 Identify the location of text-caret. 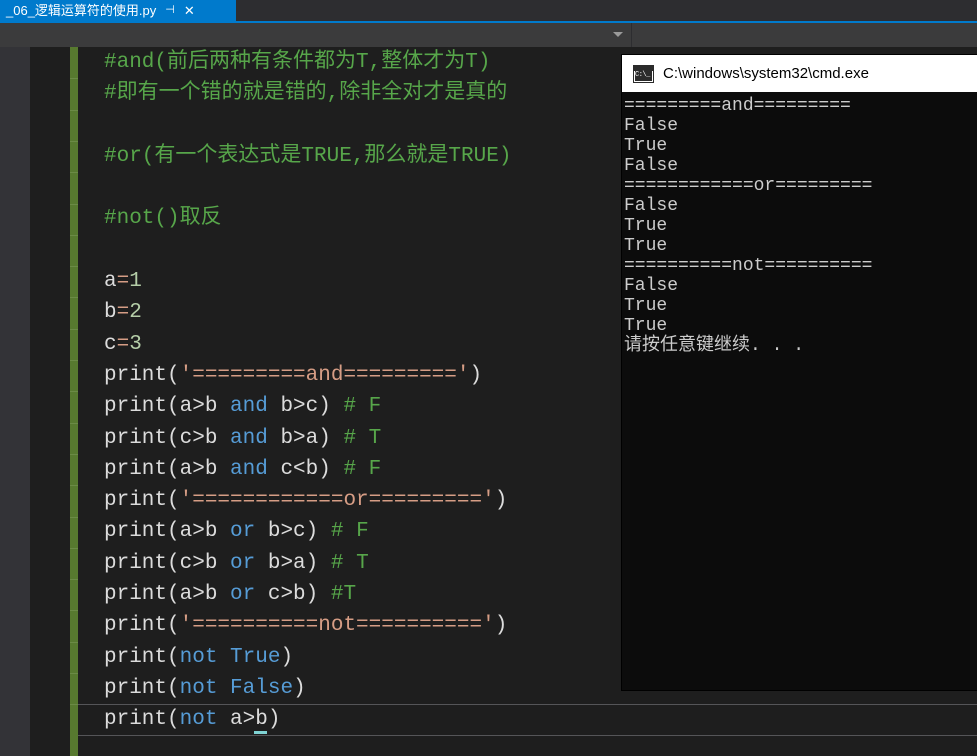
(260, 732).